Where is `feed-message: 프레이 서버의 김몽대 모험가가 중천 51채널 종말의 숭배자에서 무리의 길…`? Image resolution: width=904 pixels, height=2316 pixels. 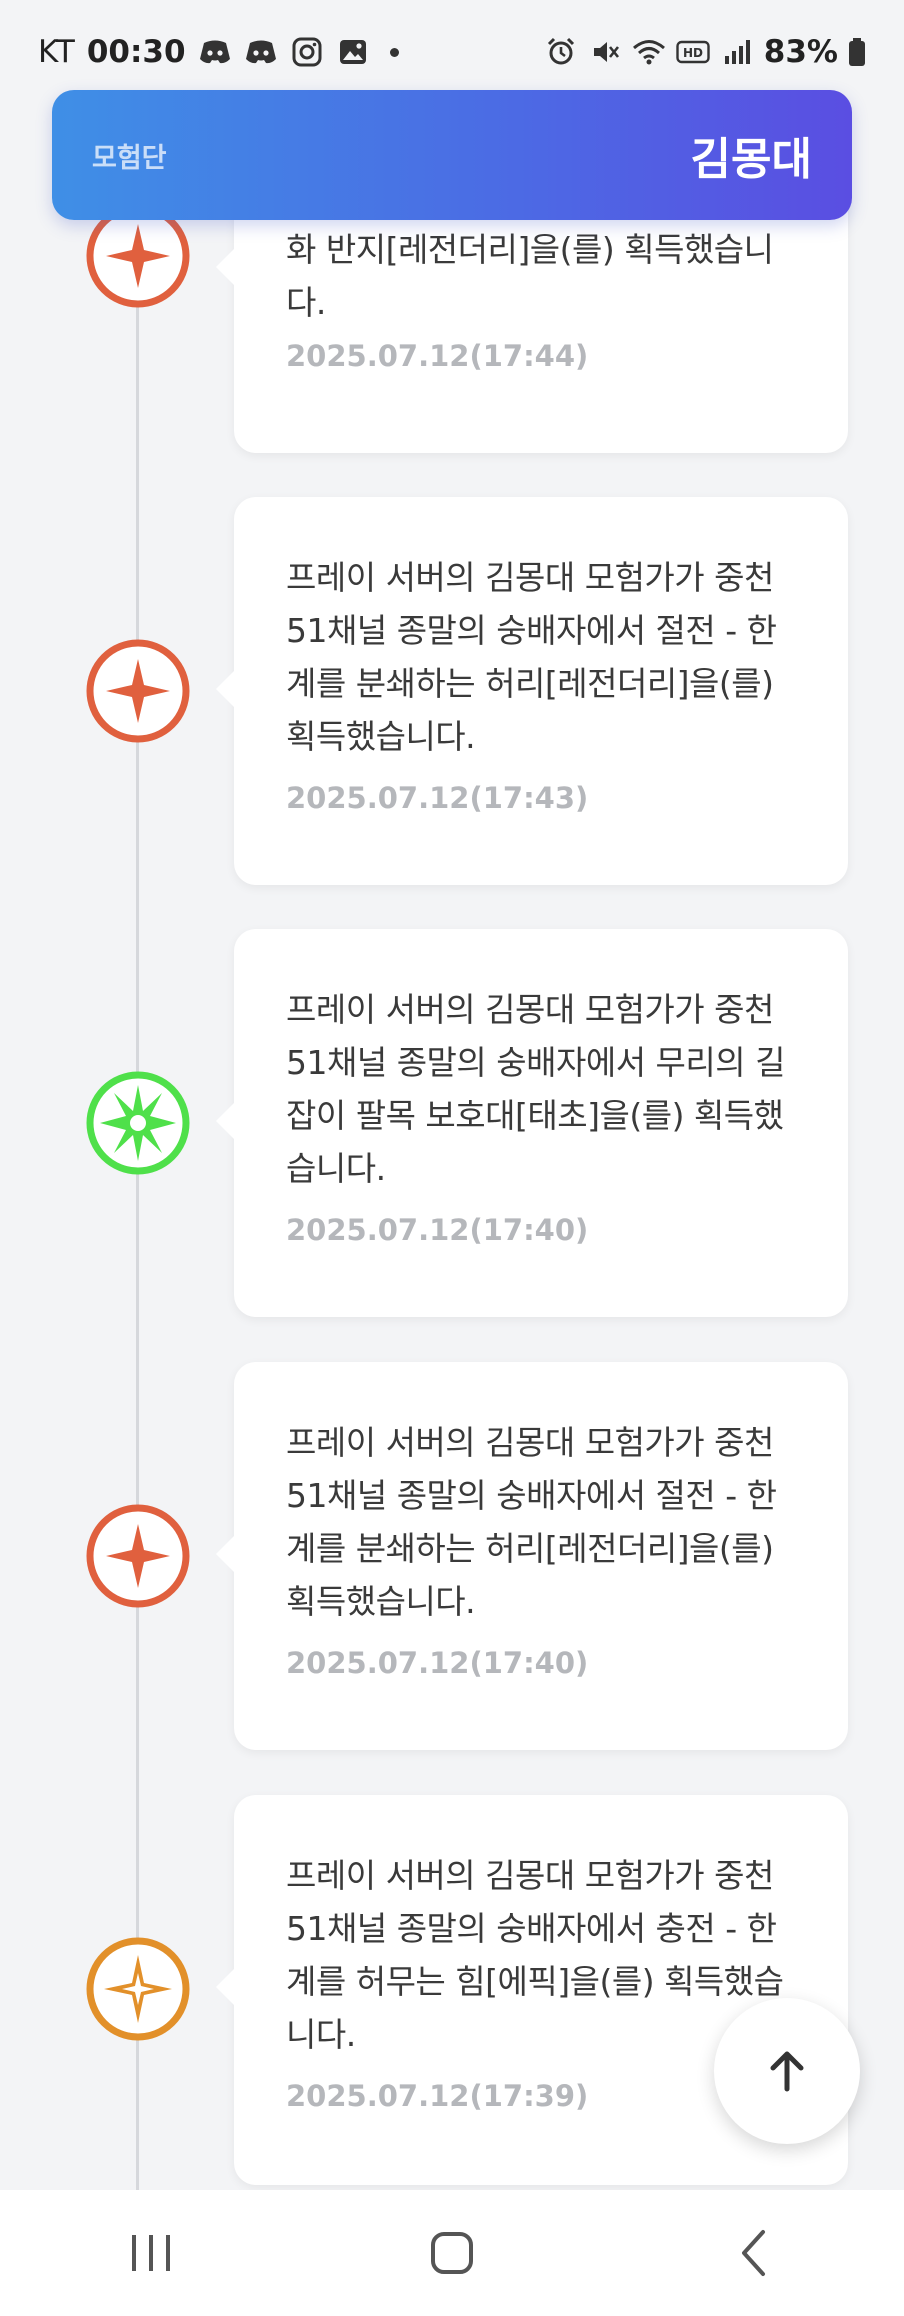 feed-message: 프레이 서버의 김몽대 모험가가 중천 51채널 종말의 숭배자에서 무리의 길… is located at coordinates (536, 1089).